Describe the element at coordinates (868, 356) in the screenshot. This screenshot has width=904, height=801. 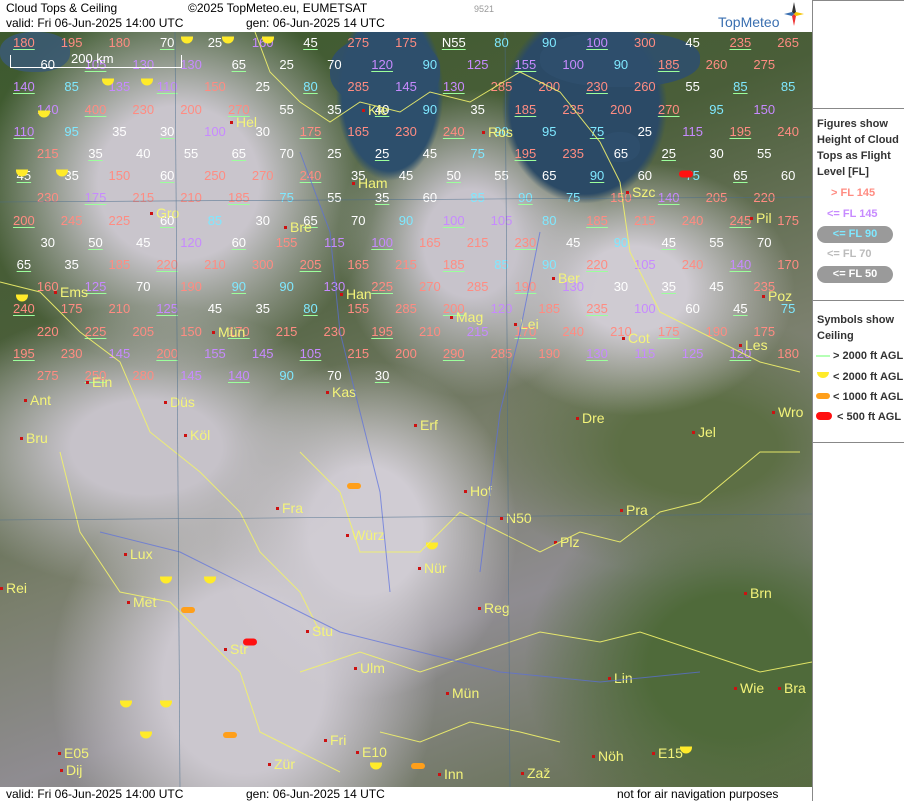
I see `legend-ceil-gt-2000: > 2000 ft AGL` at that location.